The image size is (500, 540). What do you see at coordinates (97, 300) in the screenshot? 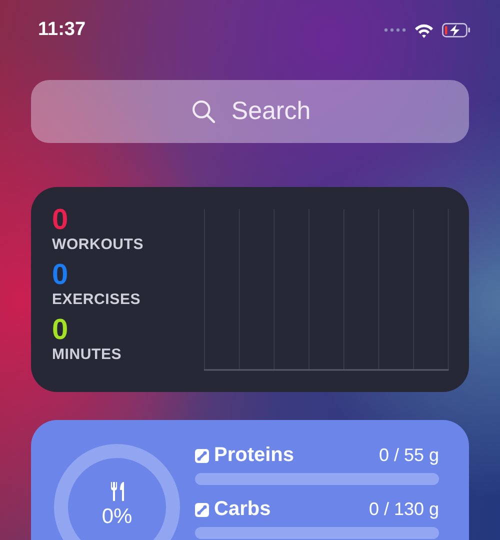
I see `stat-label: EXERCISES` at bounding box center [97, 300].